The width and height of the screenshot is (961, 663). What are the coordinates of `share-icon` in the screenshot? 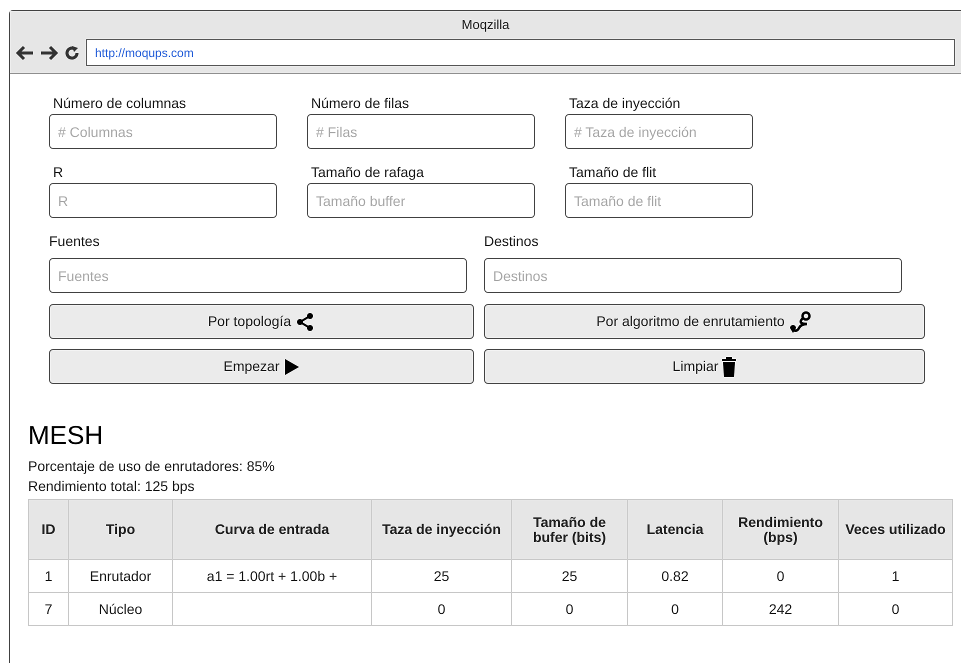 It's located at (305, 322).